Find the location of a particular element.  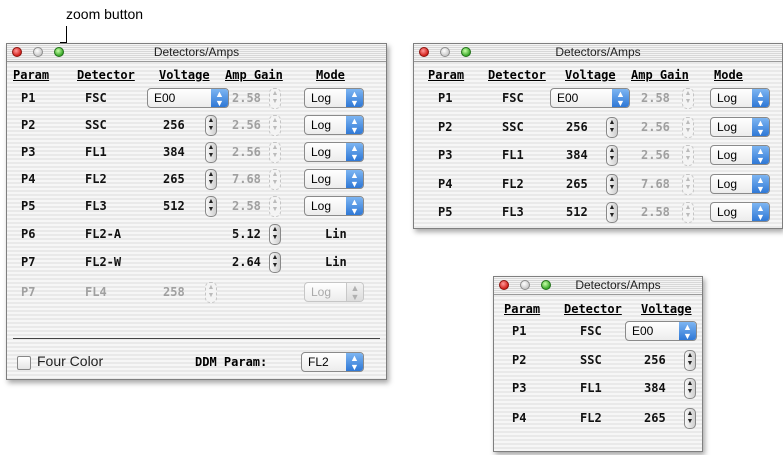

ddm-param-value: FL2 is located at coordinates (318, 362).